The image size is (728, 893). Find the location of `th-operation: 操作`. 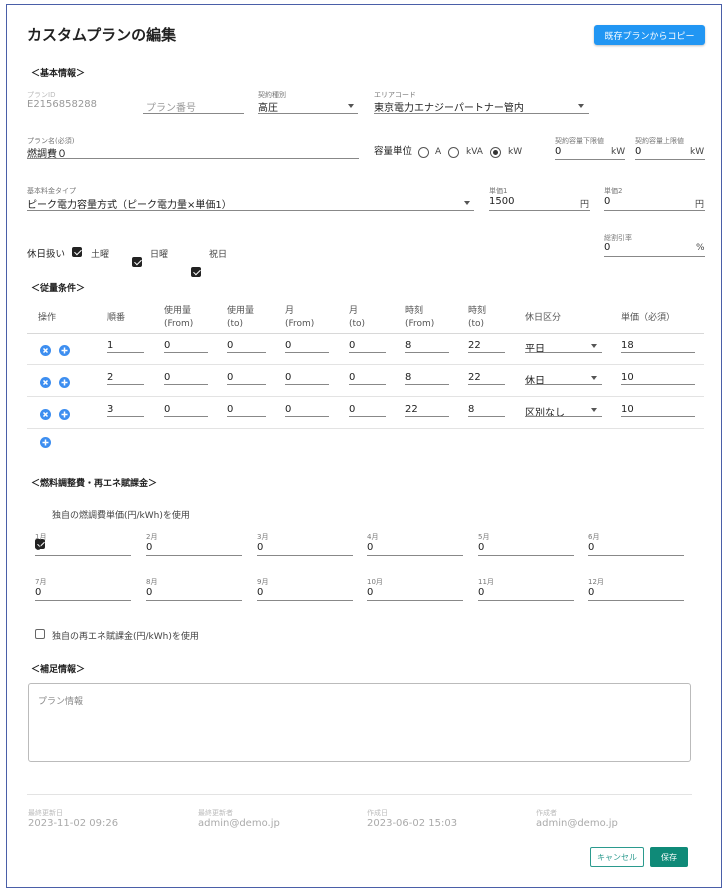

th-operation: 操作 is located at coordinates (47, 318).